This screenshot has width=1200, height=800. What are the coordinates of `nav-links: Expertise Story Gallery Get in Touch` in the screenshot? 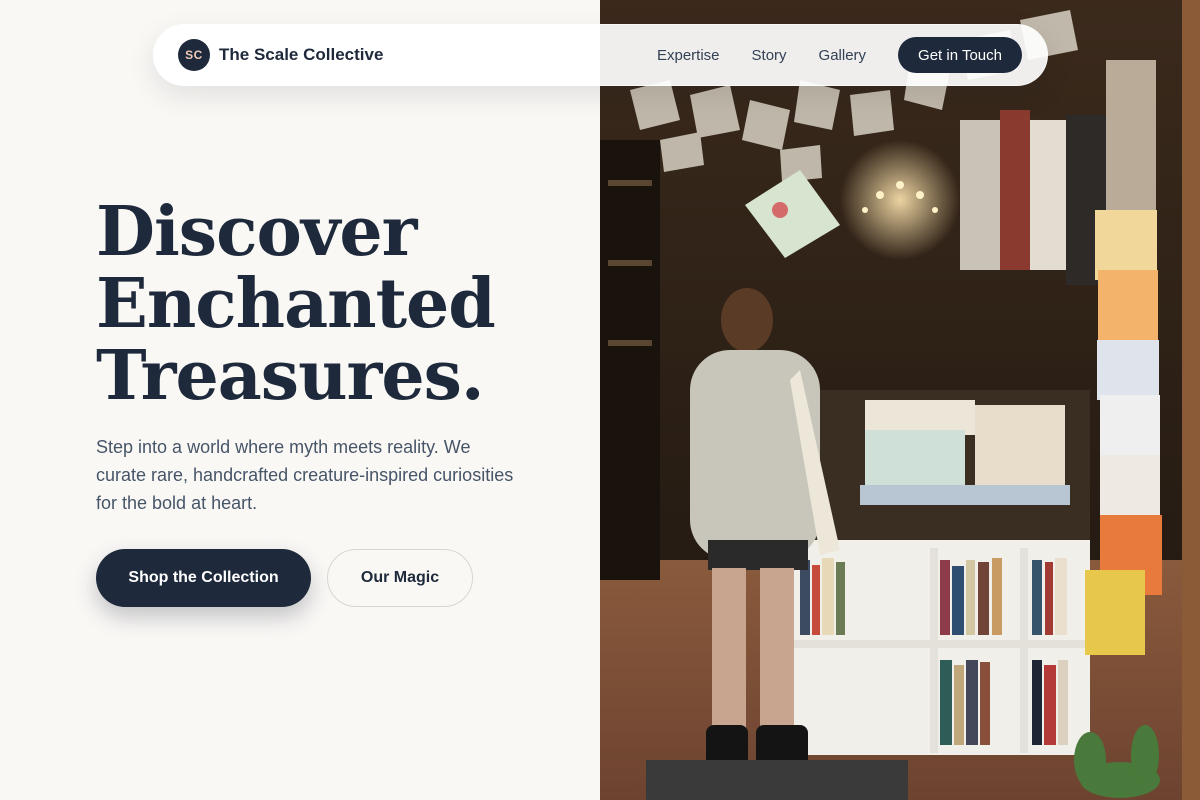 It's located at (840, 55).